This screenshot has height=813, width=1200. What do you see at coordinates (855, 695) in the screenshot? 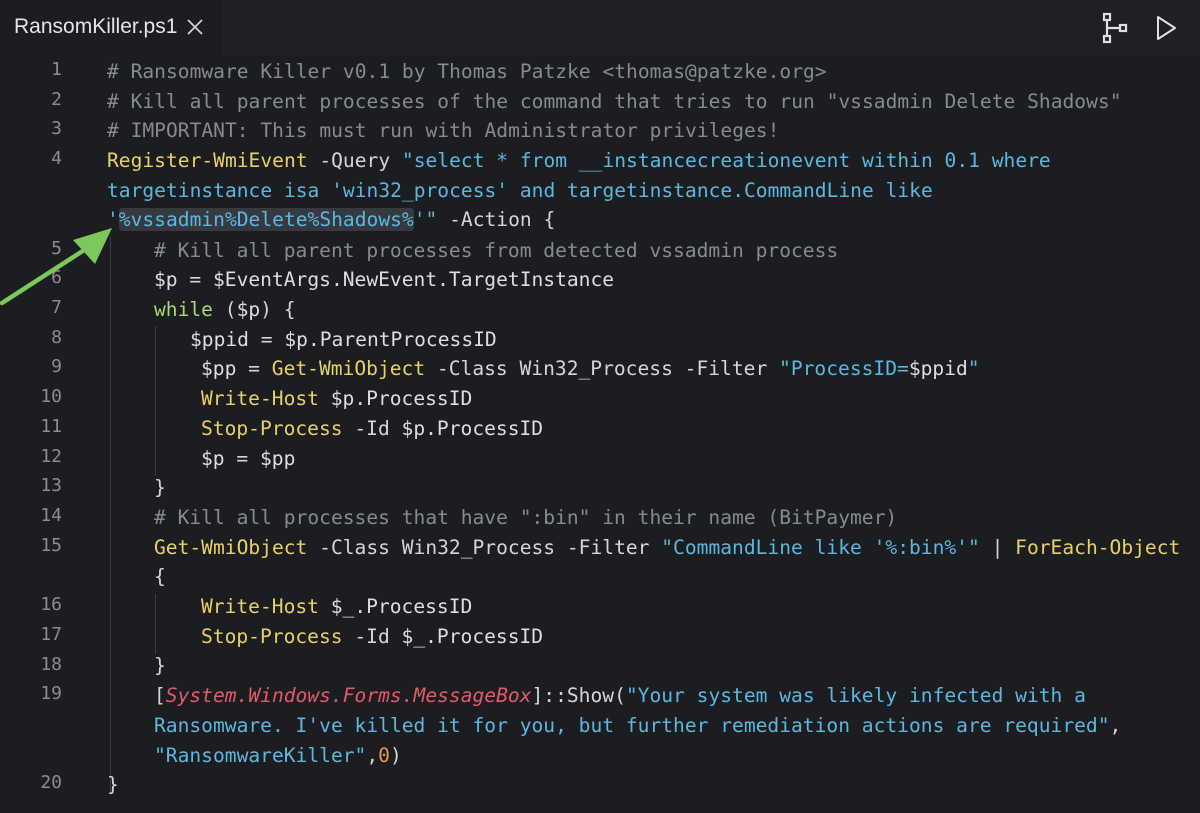
I see `string: "Your system was likely infected with a` at bounding box center [855, 695].